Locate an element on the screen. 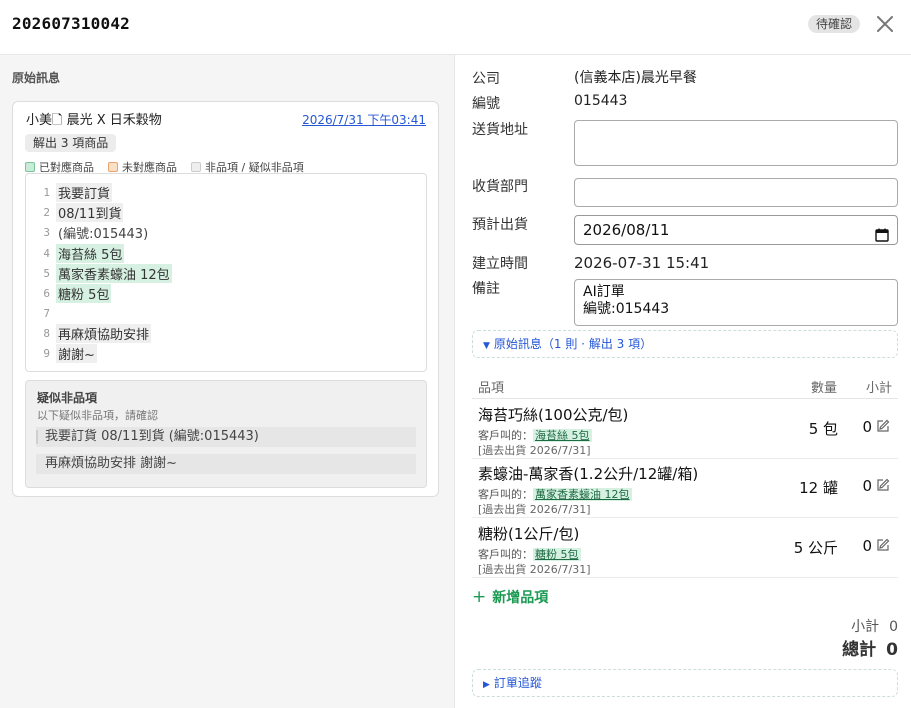  message-line: 7 is located at coordinates (43, 313).